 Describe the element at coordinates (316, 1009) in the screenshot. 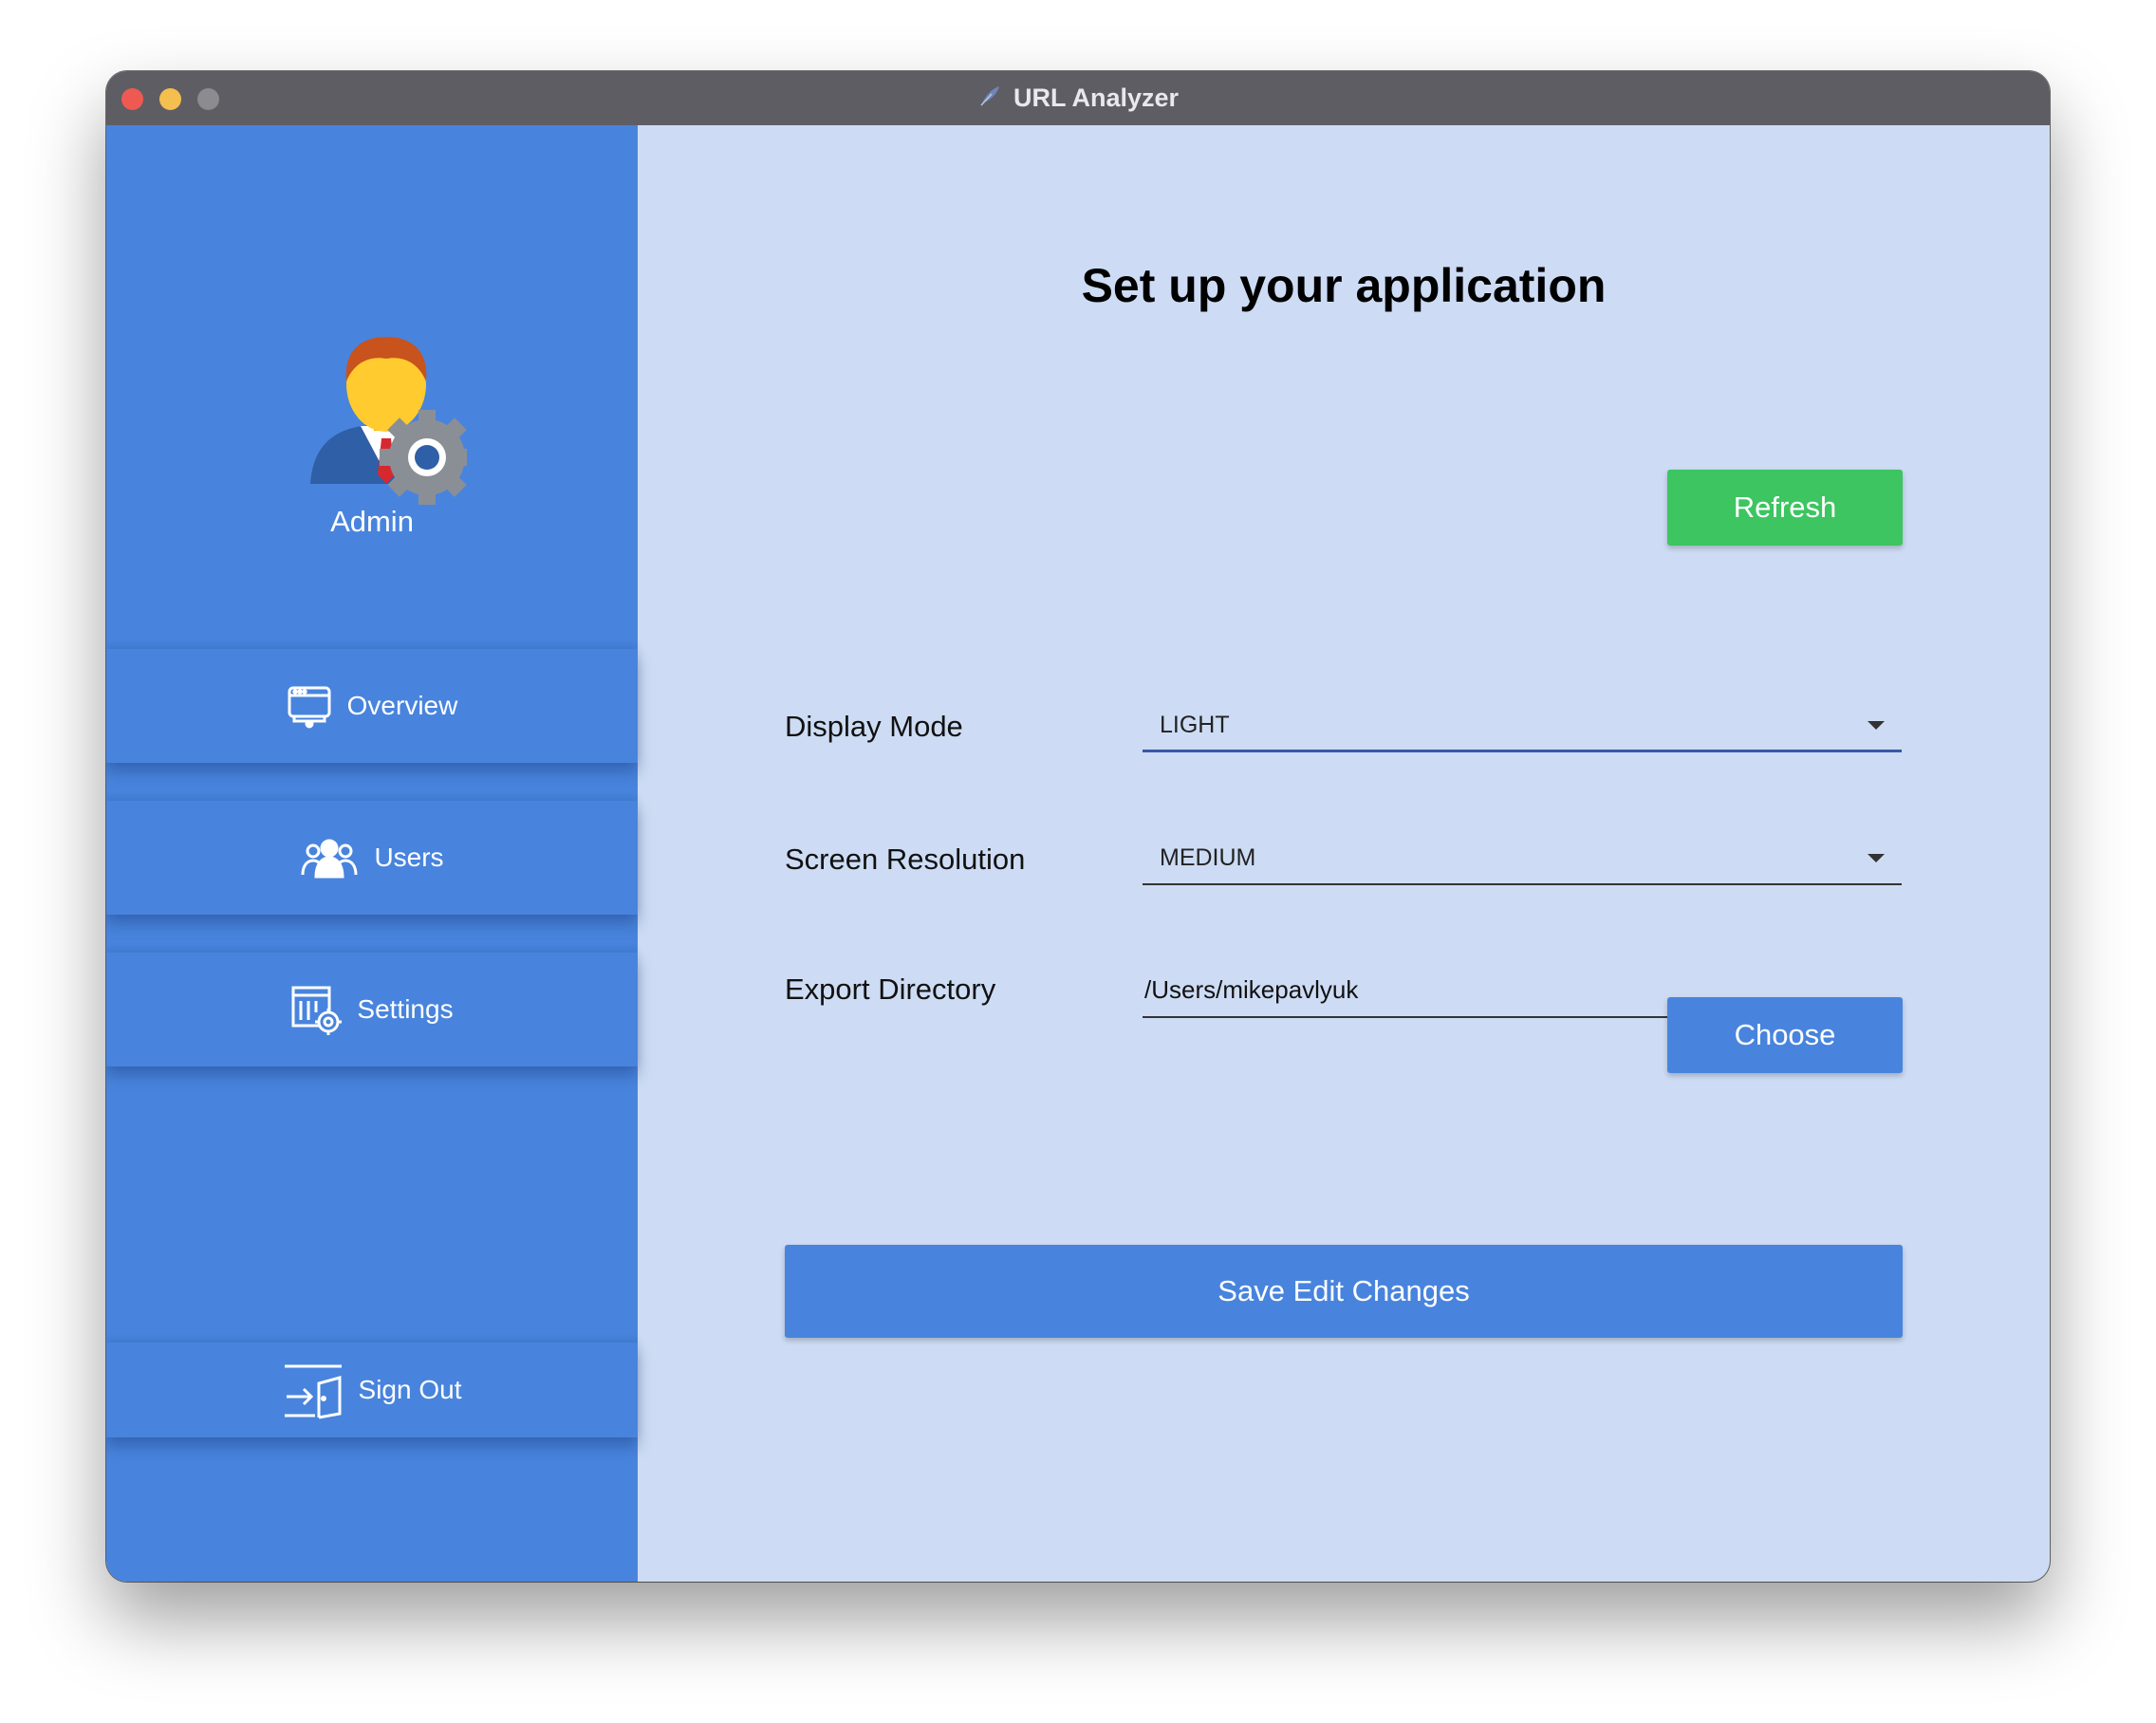

I see `settings-icon` at that location.